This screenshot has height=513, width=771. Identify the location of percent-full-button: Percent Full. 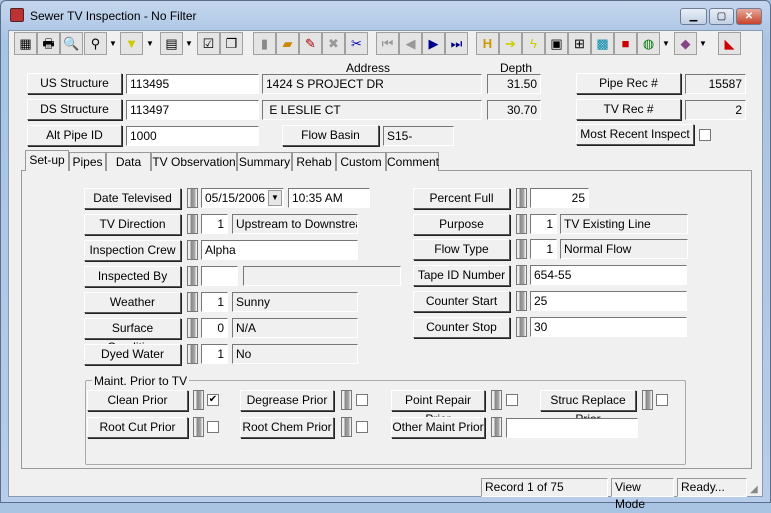
(461, 198).